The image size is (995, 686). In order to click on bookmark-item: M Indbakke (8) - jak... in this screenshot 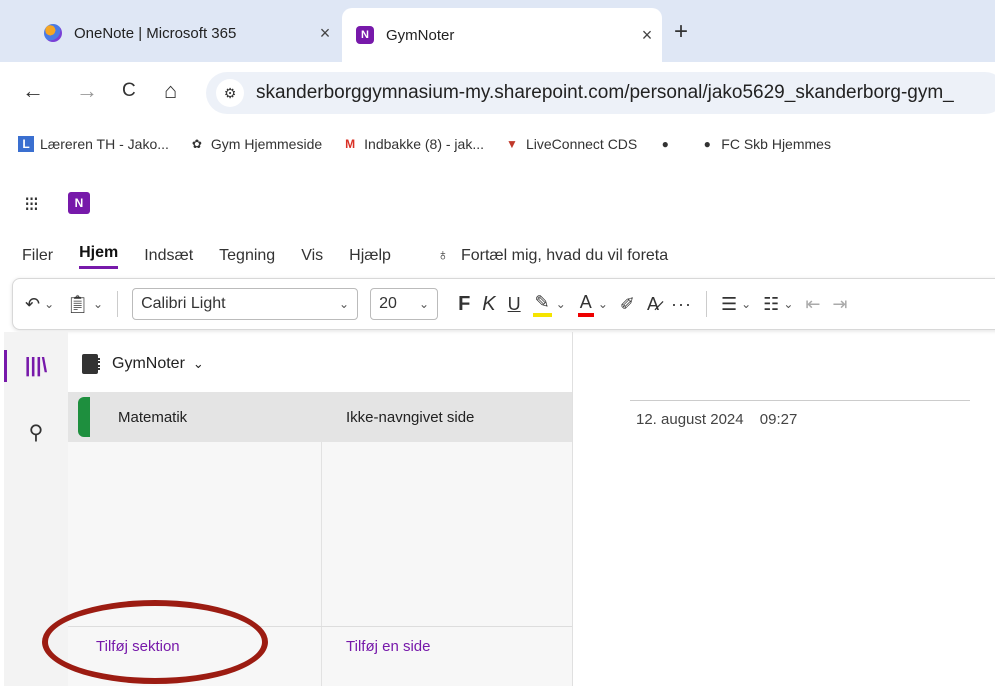, I will do `click(413, 144)`.